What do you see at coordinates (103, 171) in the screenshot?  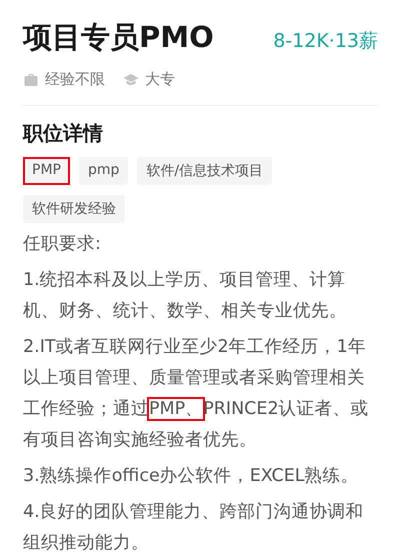 I see `skill-tag: pmp` at bounding box center [103, 171].